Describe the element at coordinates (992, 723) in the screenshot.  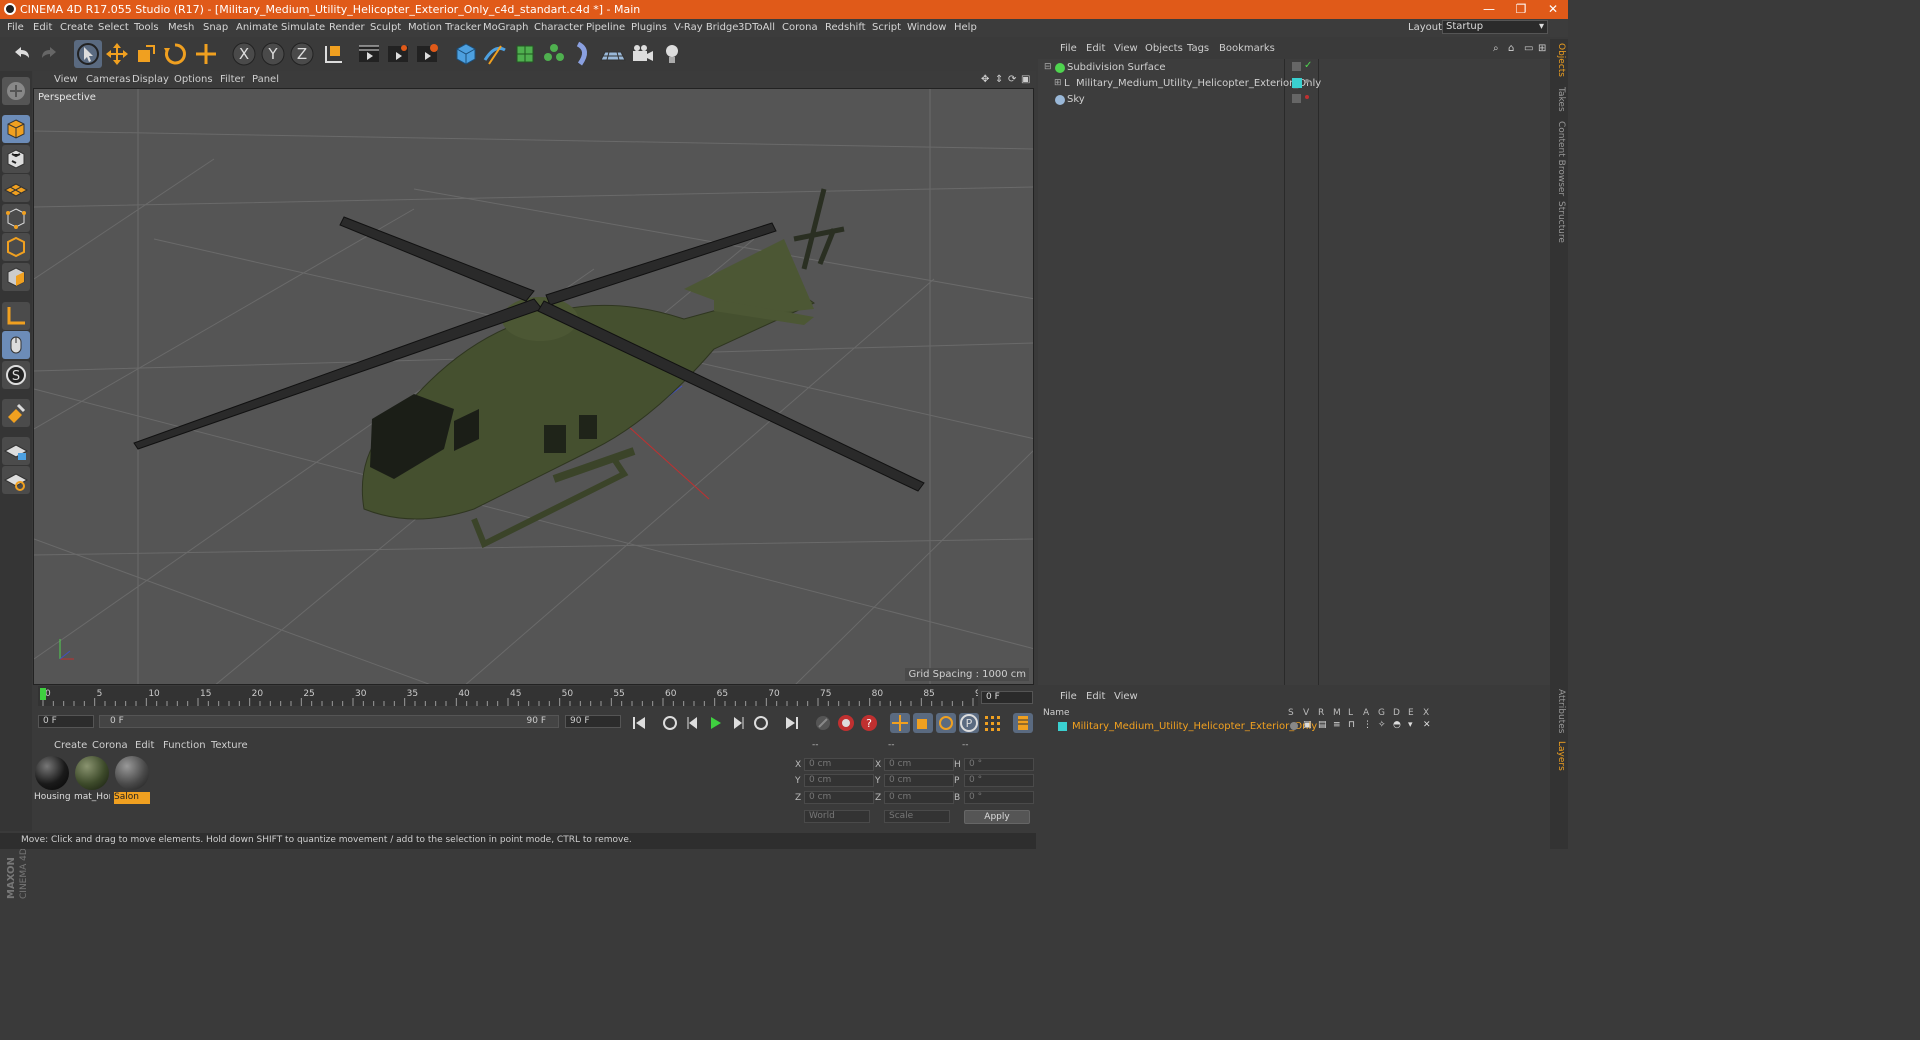
I see `key-pla-icon` at that location.